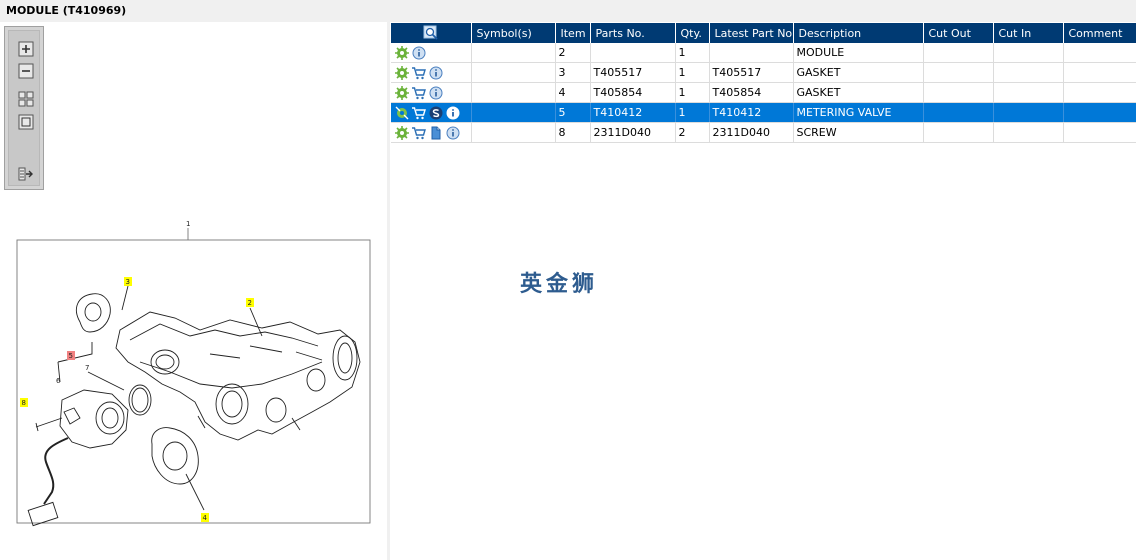 This screenshot has height=560, width=1136. What do you see at coordinates (1099, 33) in the screenshot?
I see `header-comment: Comment` at bounding box center [1099, 33].